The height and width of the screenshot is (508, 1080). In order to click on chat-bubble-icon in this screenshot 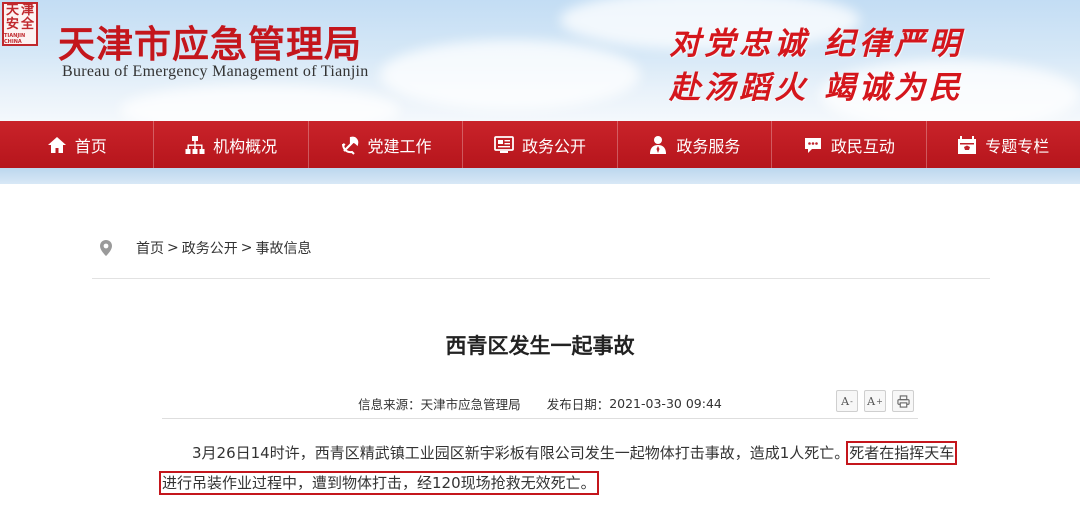, I will do `click(813, 145)`.